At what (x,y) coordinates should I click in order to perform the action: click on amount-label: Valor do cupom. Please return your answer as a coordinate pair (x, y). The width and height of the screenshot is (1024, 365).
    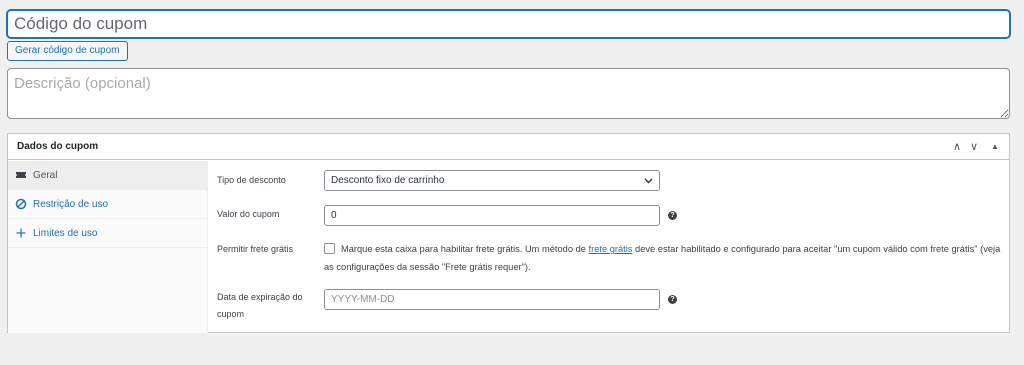
    Looking at the image, I should click on (248, 214).